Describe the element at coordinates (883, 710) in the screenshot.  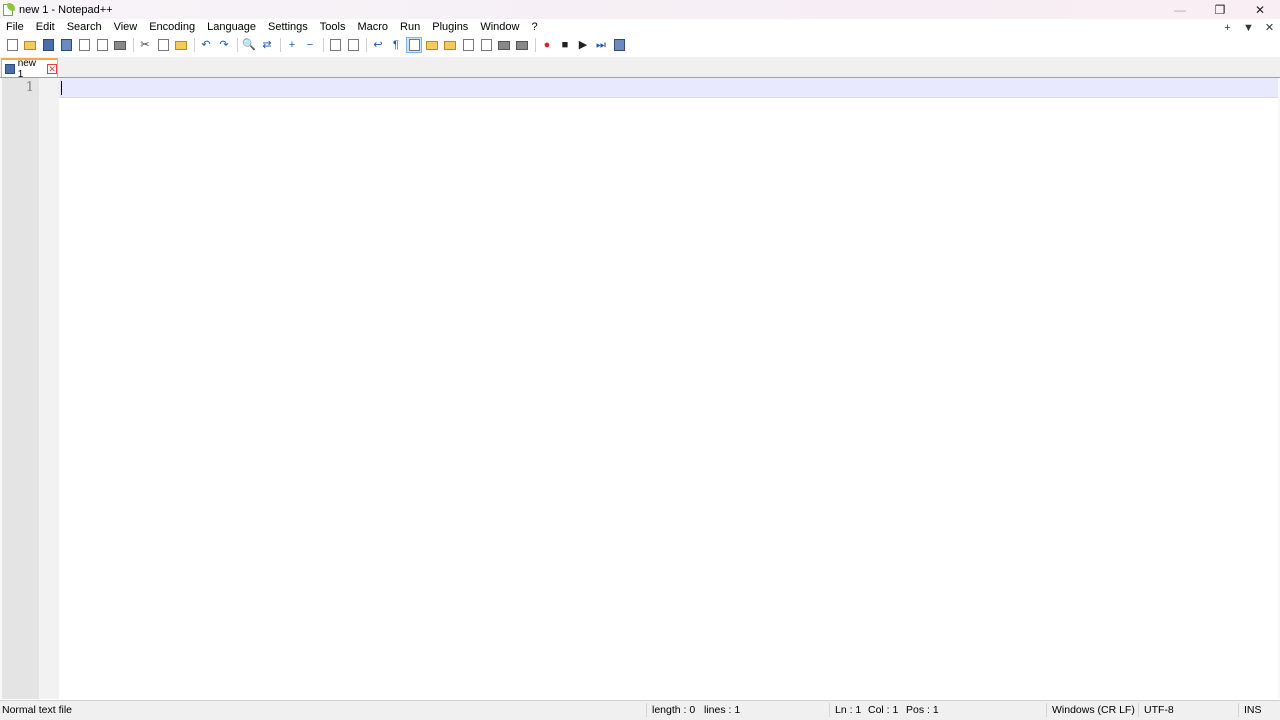
I see `status-col: Col : 1` at that location.